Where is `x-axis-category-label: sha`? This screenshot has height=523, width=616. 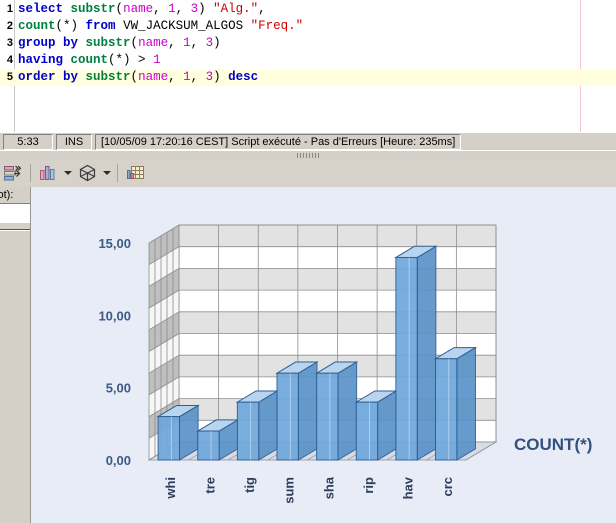 x-axis-category-label: sha is located at coordinates (328, 487).